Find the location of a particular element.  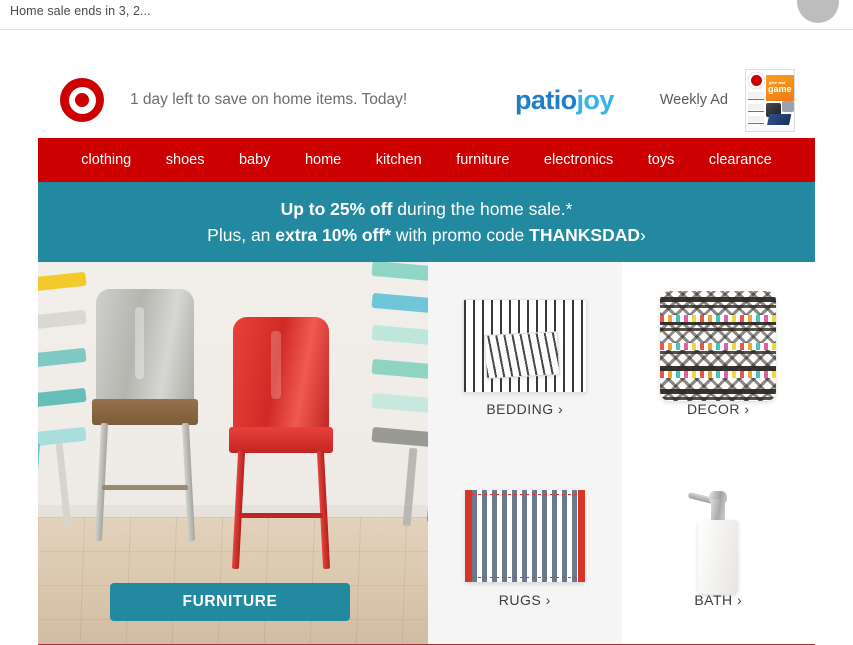

circular-footer is located at coordinates (770, 127).